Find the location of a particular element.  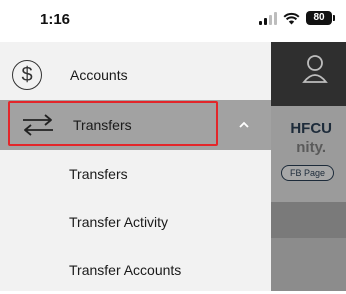

menu-item-accounts-label: Accounts is located at coordinates (99, 75).